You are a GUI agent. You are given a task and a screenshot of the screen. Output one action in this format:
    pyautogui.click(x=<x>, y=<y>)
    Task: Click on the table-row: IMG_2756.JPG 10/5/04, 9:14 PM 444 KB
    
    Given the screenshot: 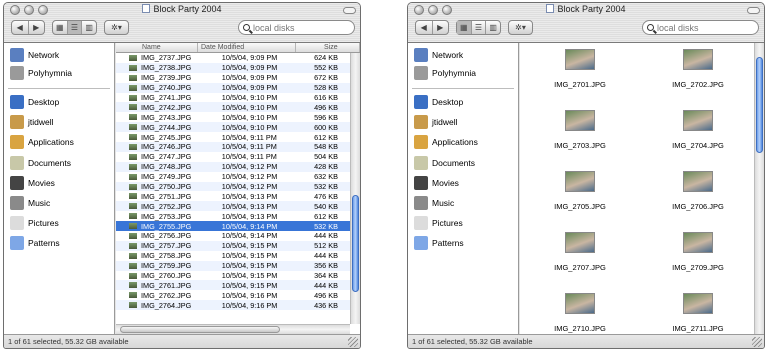 What is the action you would take?
    pyautogui.click(x=233, y=236)
    